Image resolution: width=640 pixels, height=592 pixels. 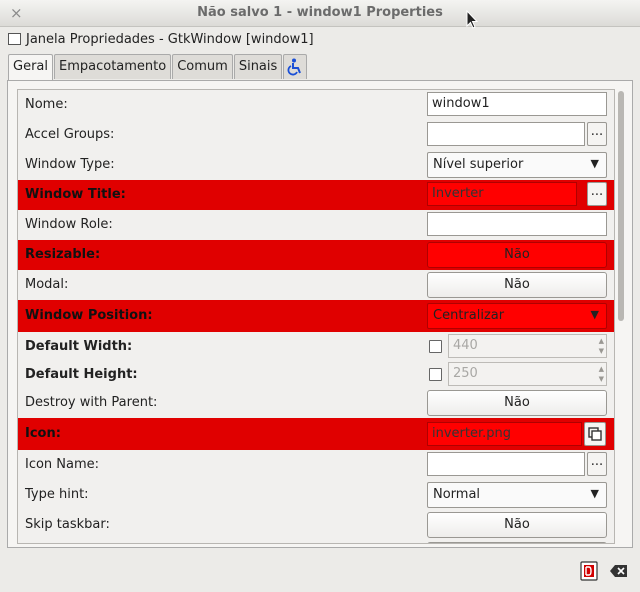 What do you see at coordinates (316, 105) in the screenshot?
I see `property-row-name: Nome: window1` at bounding box center [316, 105].